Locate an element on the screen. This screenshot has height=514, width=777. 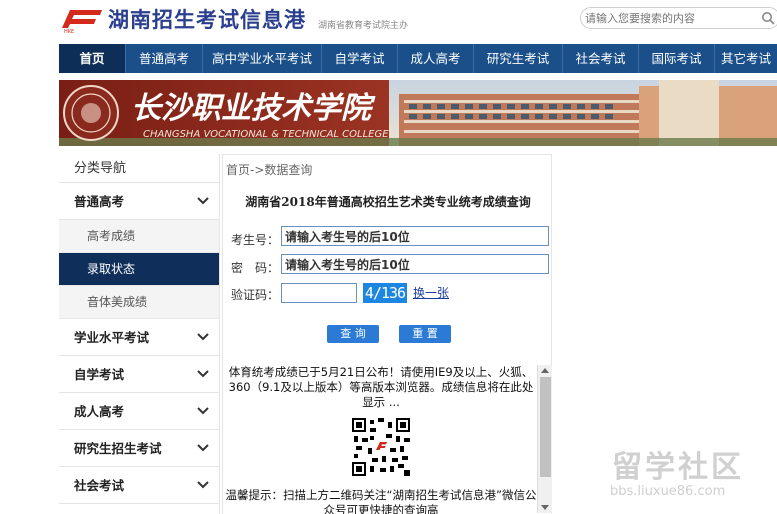
sidebar-item-gaokao-score: 高考成绩 is located at coordinates (139, 236).